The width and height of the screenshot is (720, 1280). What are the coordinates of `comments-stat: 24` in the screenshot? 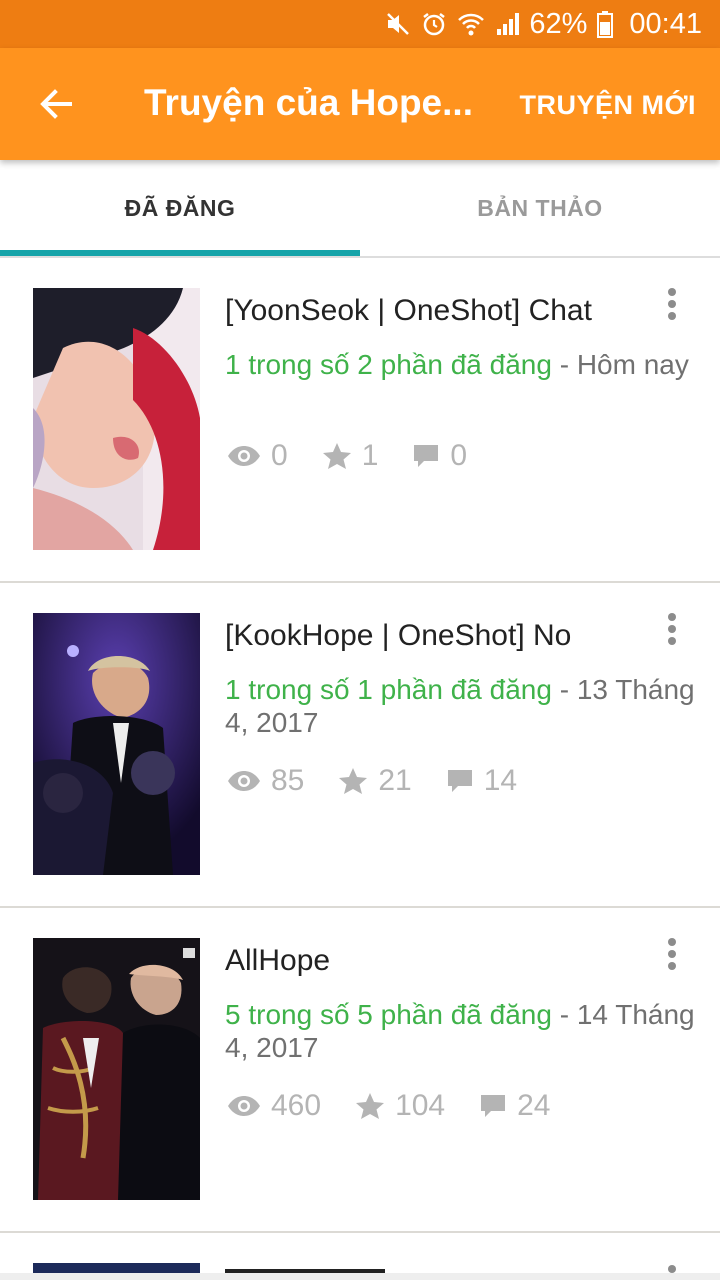 It's located at (515, 1106).